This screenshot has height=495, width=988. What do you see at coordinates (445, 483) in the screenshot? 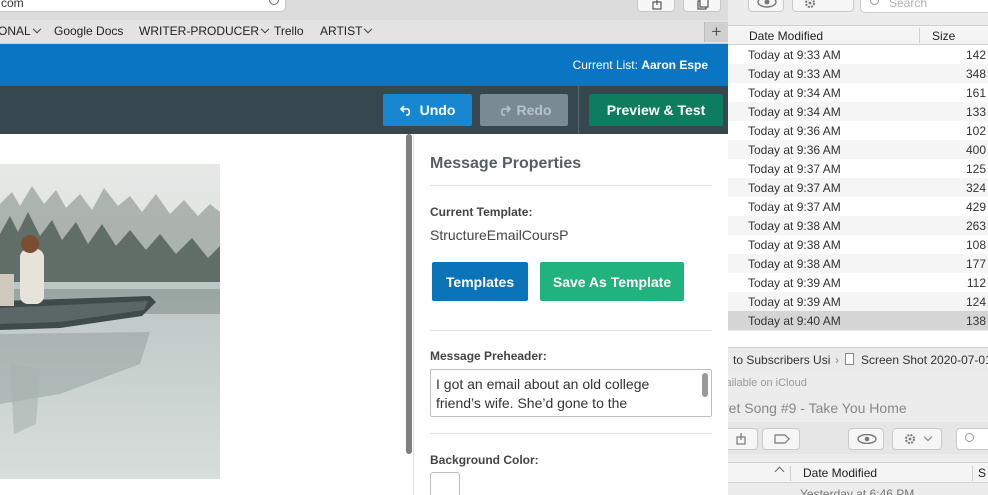
I see `background-color-swatch` at bounding box center [445, 483].